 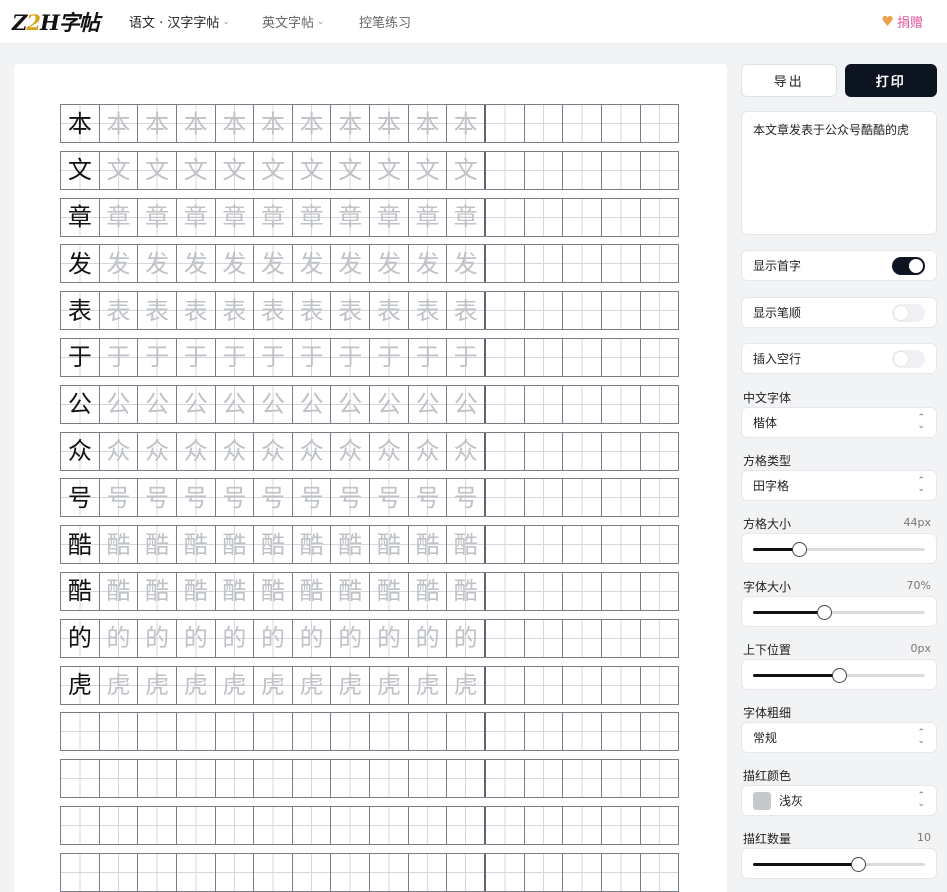 I want to click on font-weight-select: 常规 ⌃ ⌄, so click(x=839, y=737).